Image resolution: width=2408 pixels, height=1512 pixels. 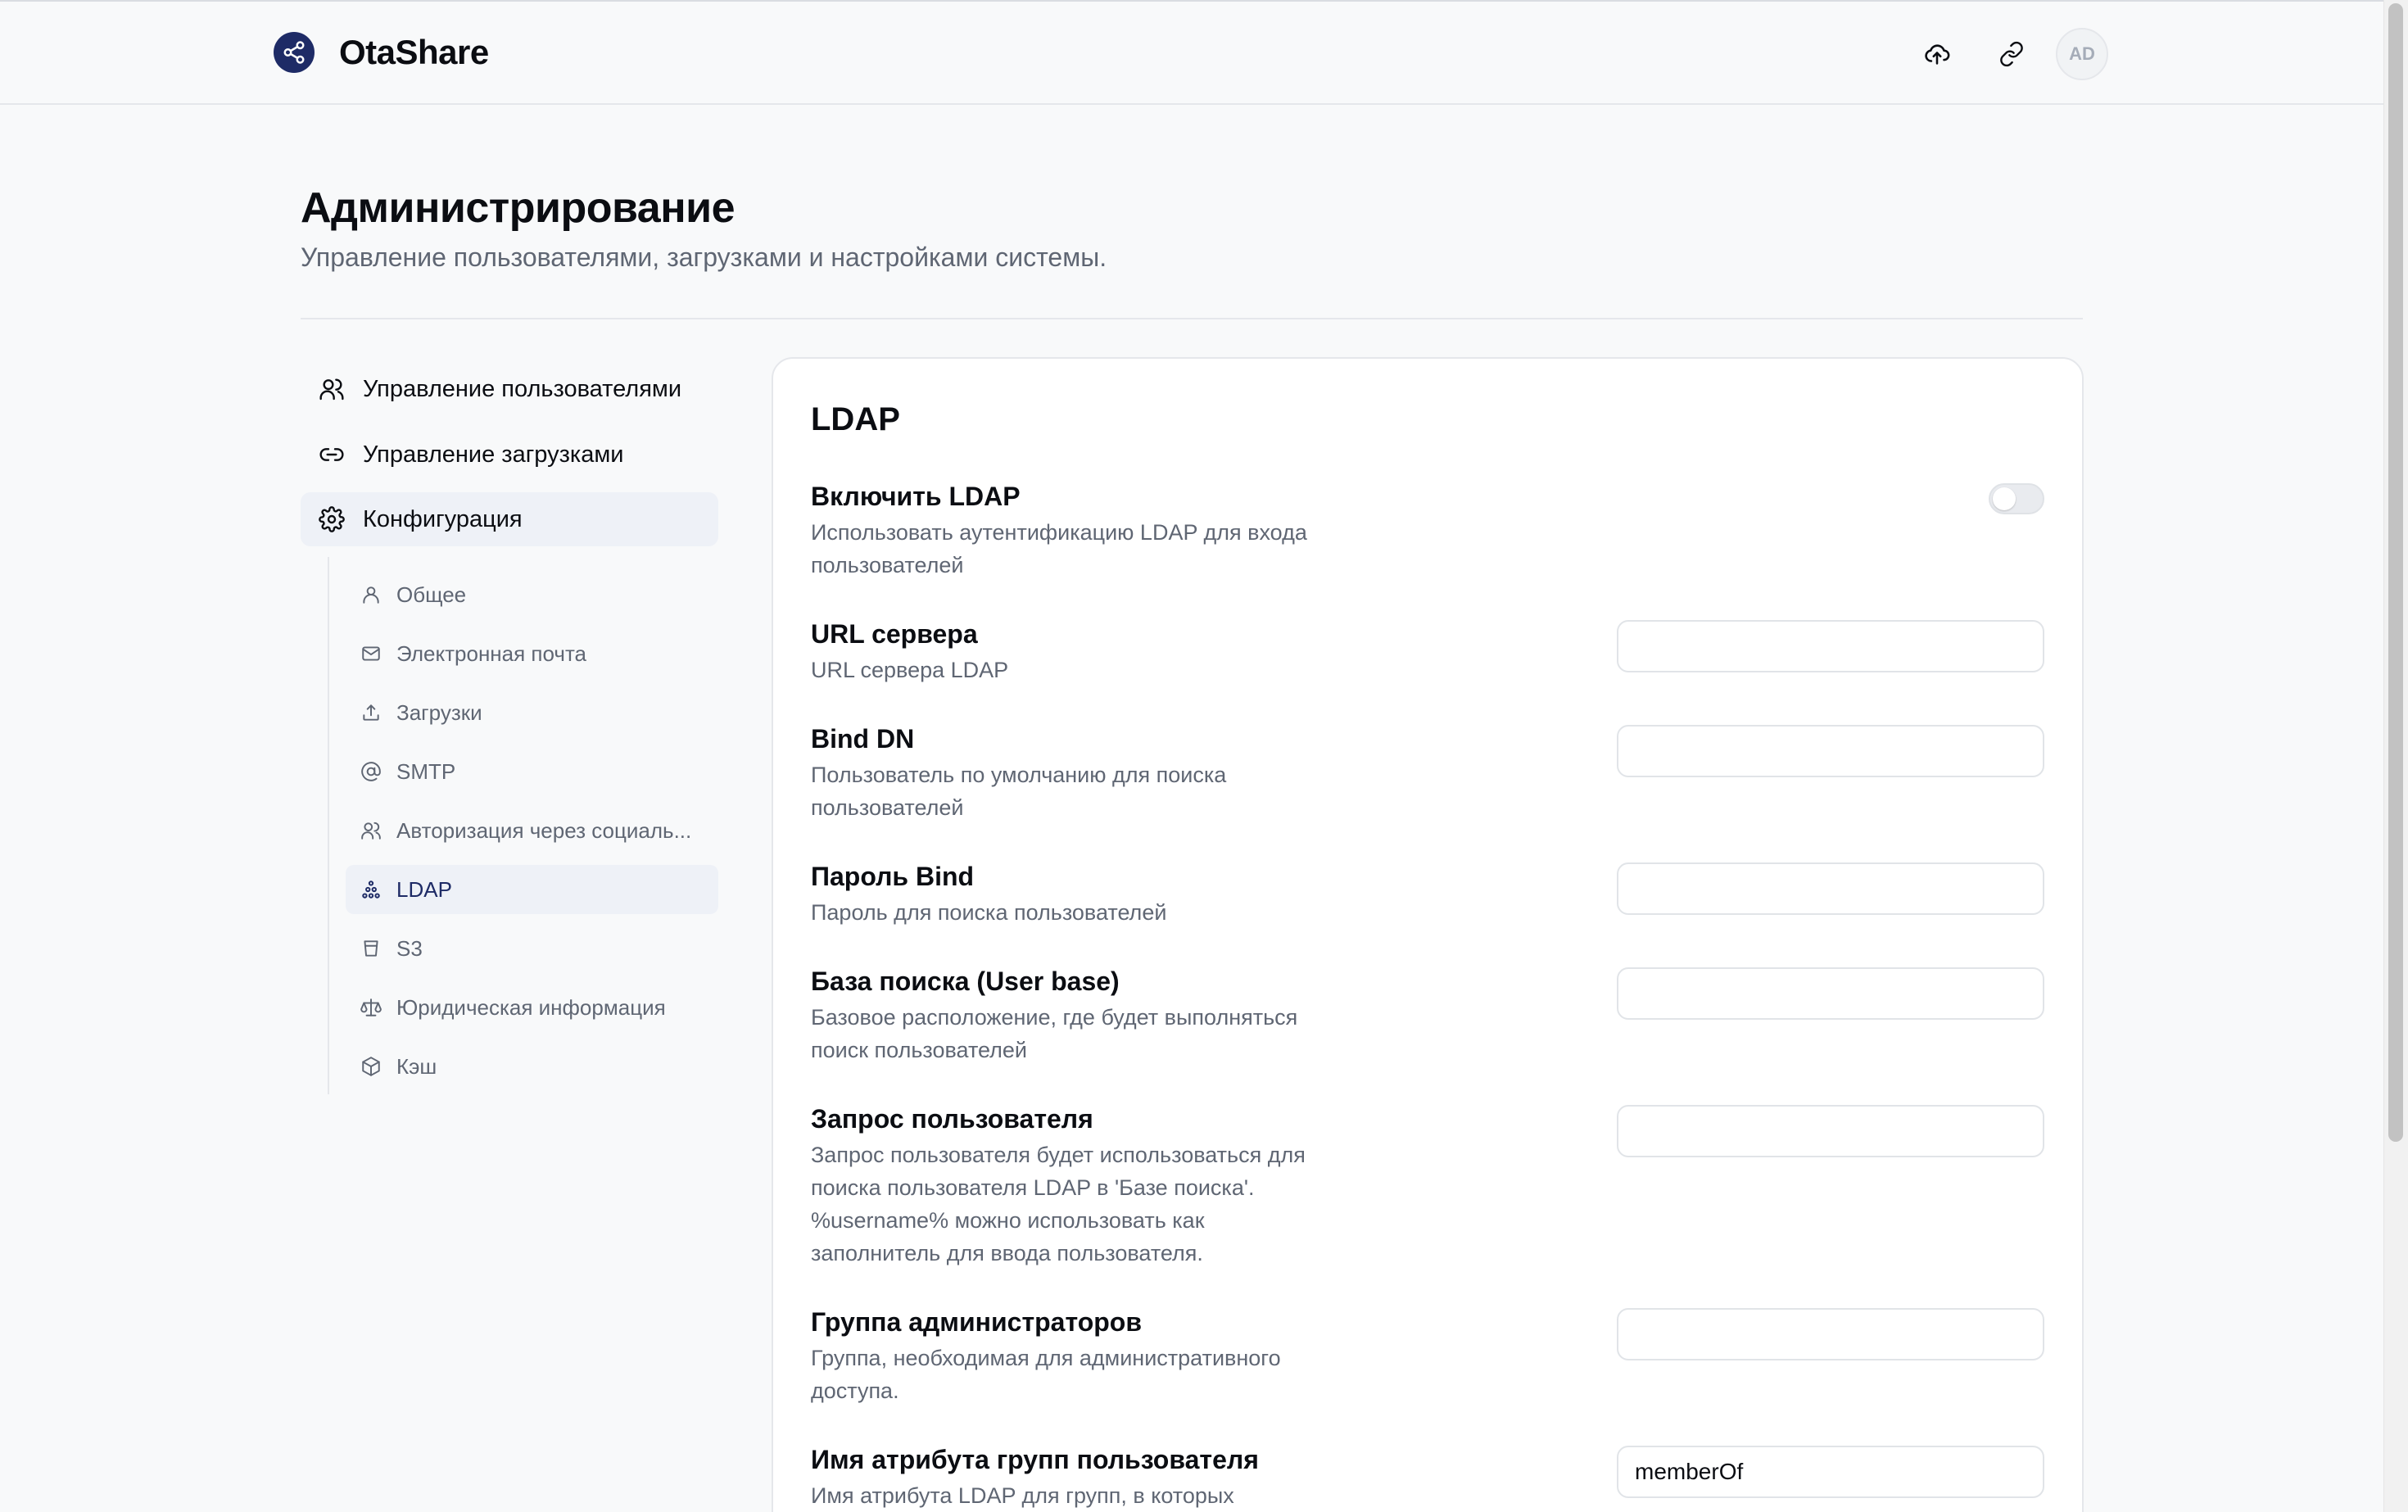 What do you see at coordinates (532, 712) in the screenshot?
I see `config-item-uploads: Загрузки` at bounding box center [532, 712].